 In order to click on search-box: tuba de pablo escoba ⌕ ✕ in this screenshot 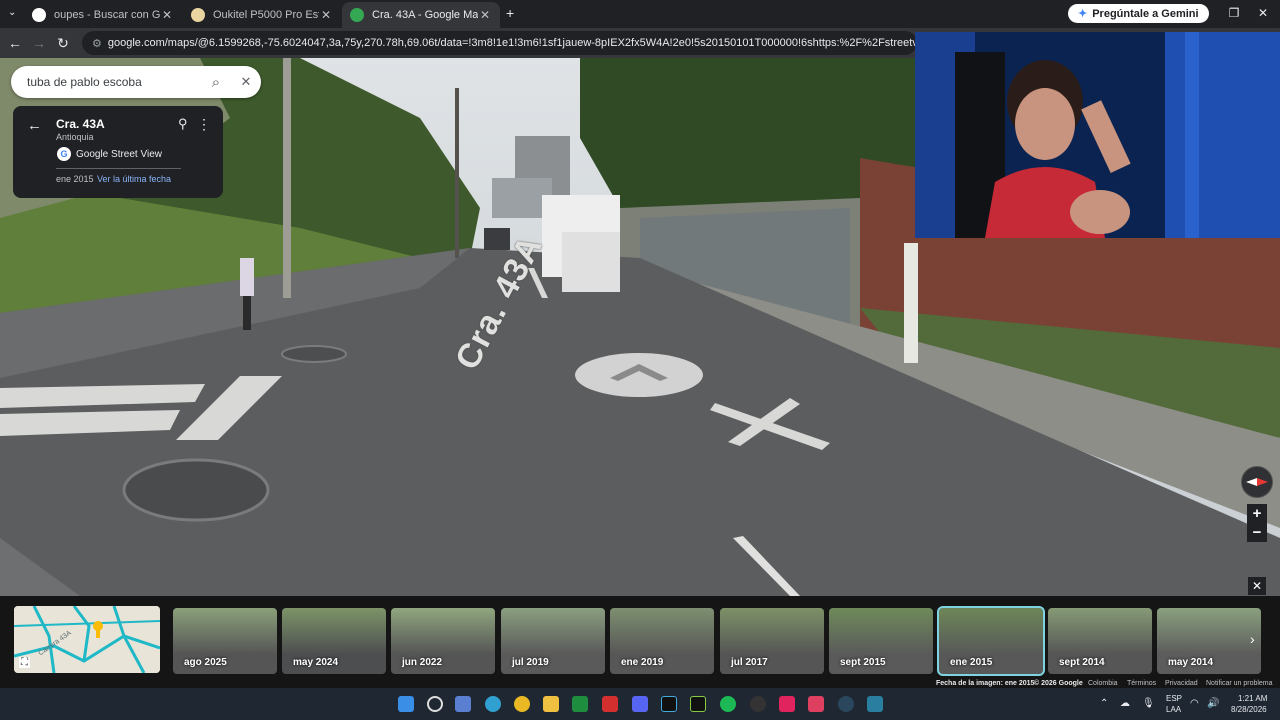, I will do `click(136, 82)`.